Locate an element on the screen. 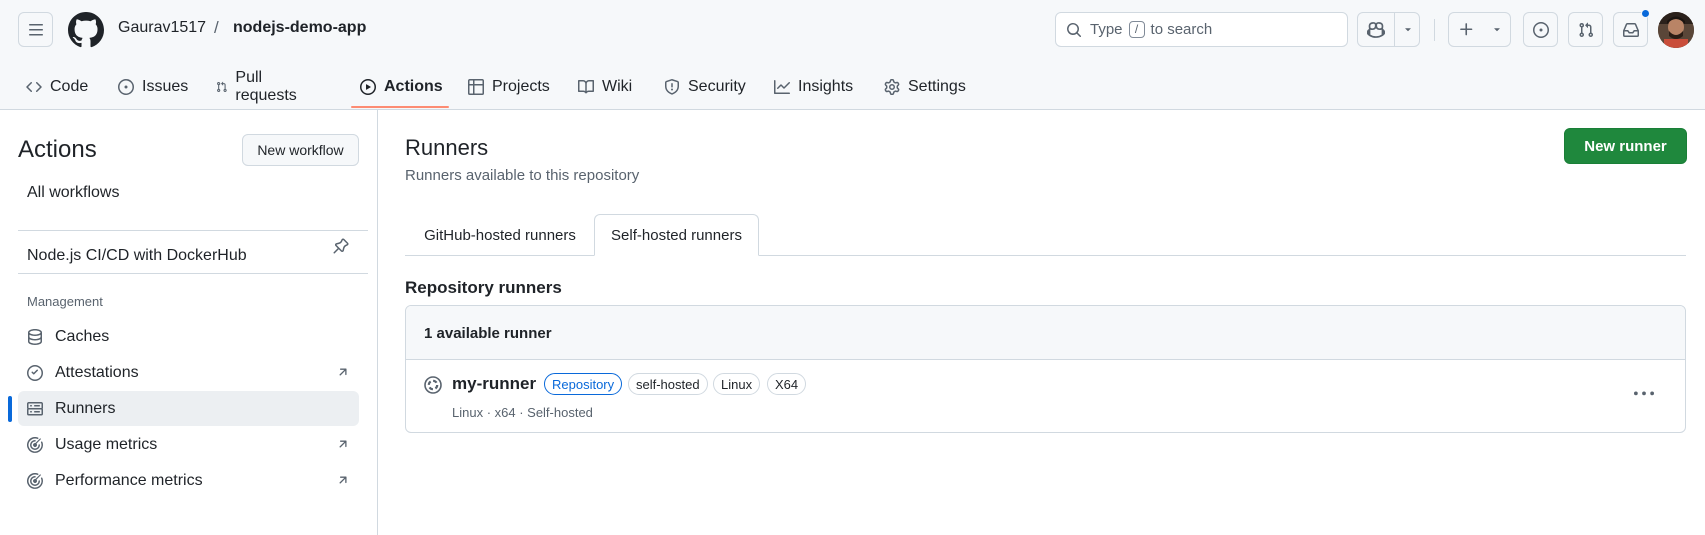  sidebar-item-performance-metrics: Performance metrics is located at coordinates (188, 480).